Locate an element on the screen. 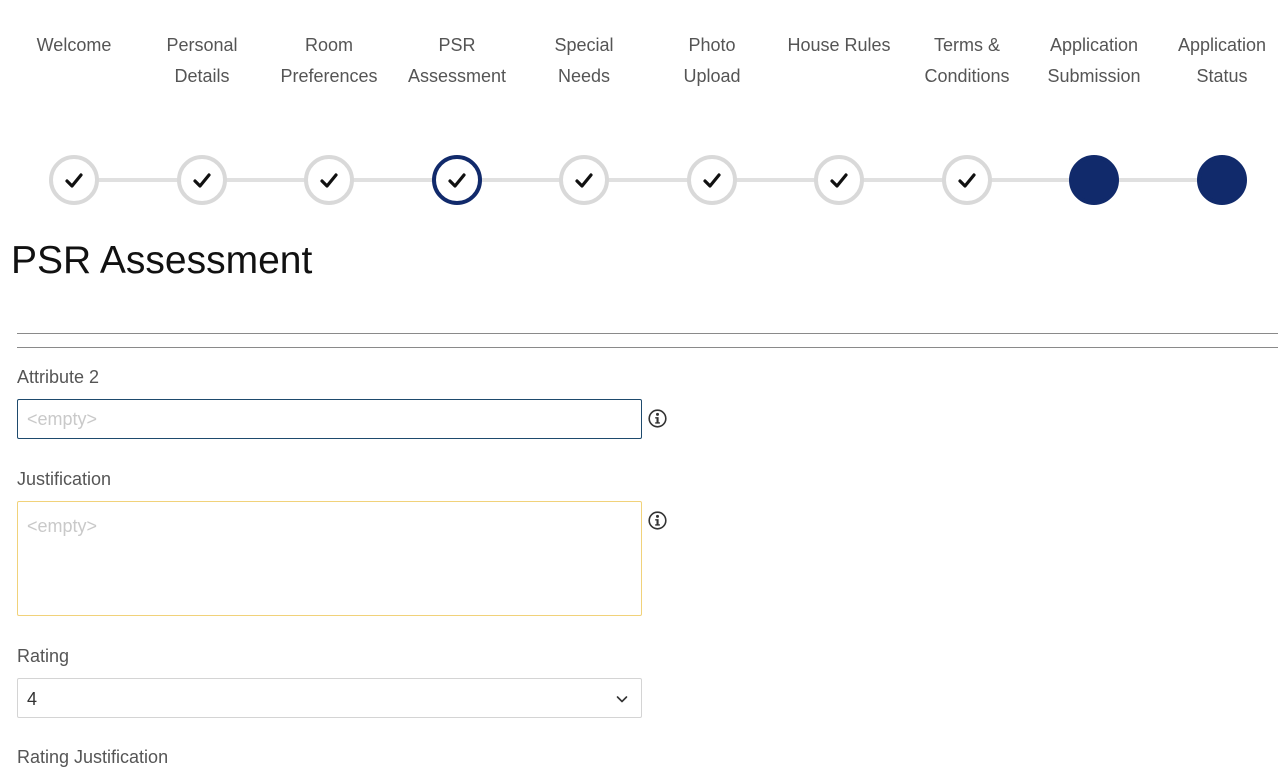  step-circle-house-rules is located at coordinates (839, 180).